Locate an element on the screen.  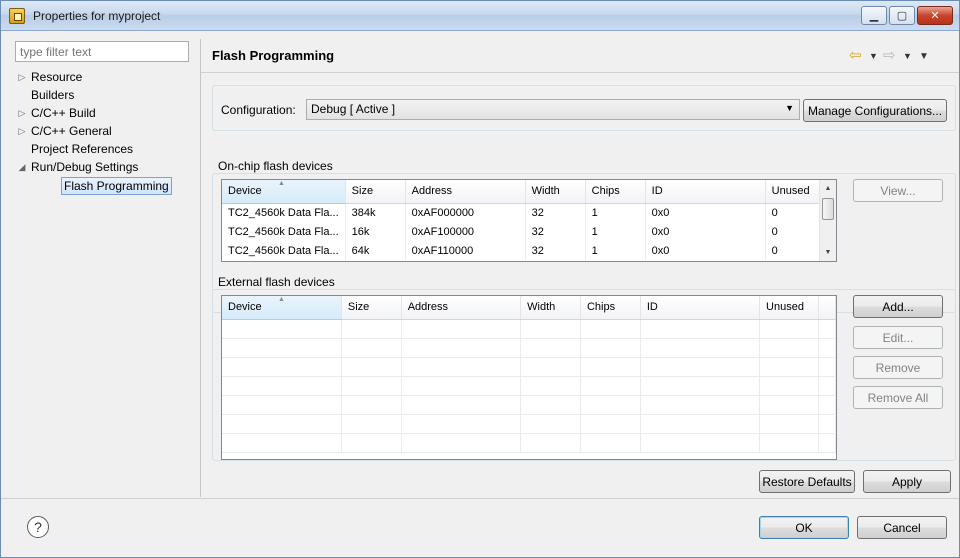
window-title: Properties for myproject is located at coordinates (97, 16).